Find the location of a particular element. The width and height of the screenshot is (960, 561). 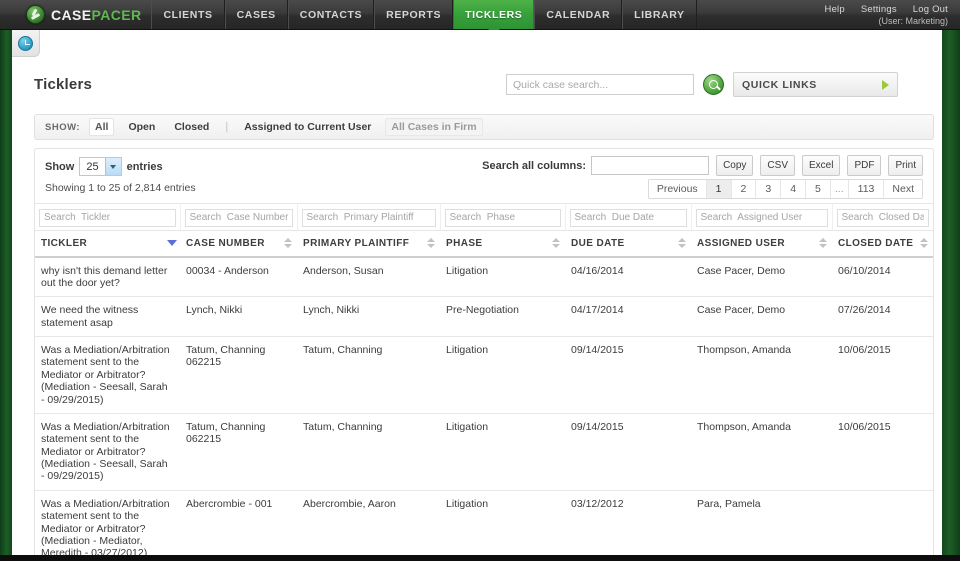

nav-tab-calendar: CALENDAR is located at coordinates (578, 14).